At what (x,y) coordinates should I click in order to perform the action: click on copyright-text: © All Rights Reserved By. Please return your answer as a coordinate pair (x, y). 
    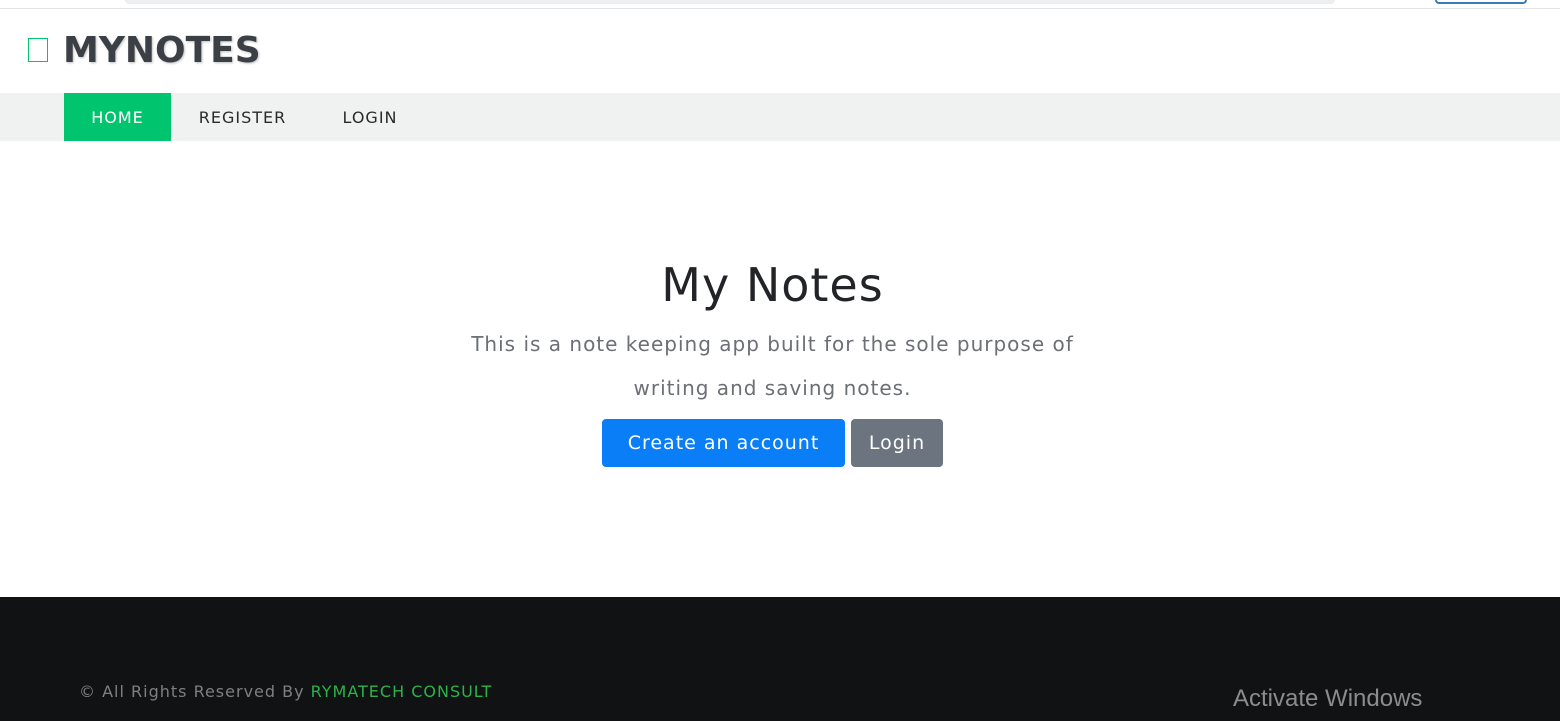
    Looking at the image, I should click on (195, 691).